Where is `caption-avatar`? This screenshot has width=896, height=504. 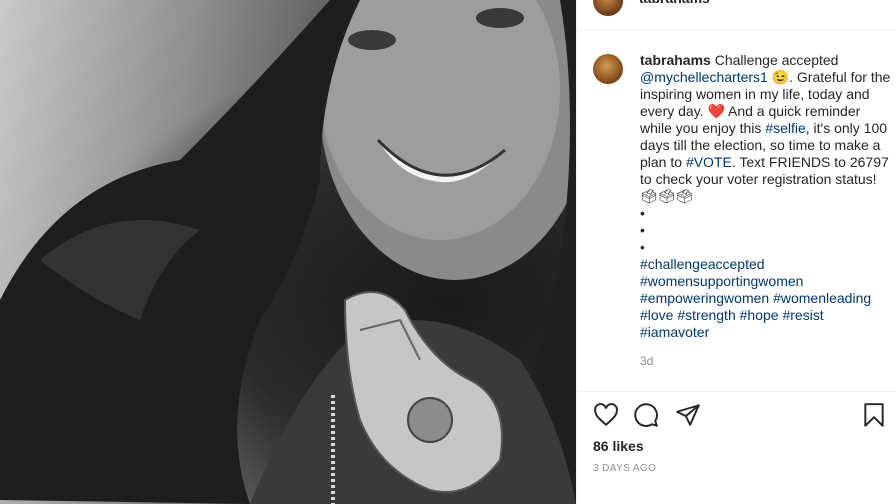 caption-avatar is located at coordinates (608, 69).